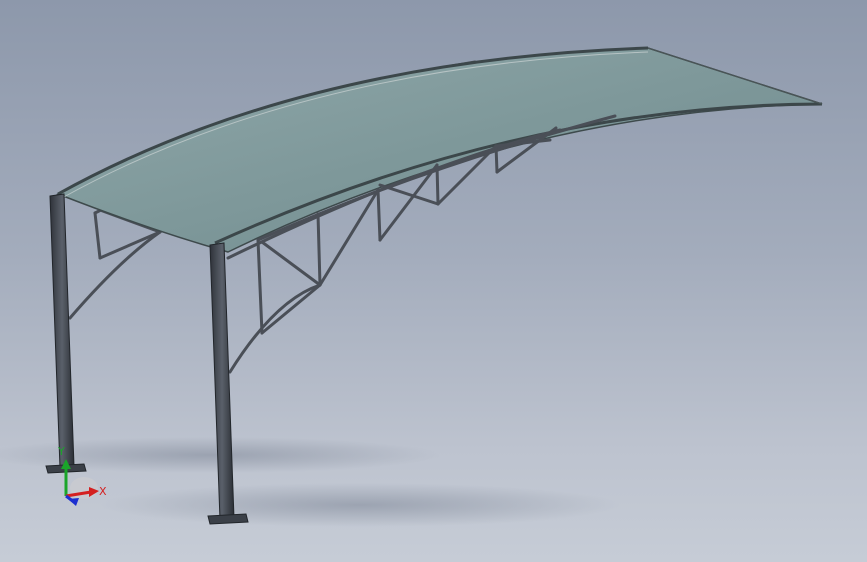 This screenshot has height=562, width=867. What do you see at coordinates (228, 383) in the screenshot?
I see `column-front` at bounding box center [228, 383].